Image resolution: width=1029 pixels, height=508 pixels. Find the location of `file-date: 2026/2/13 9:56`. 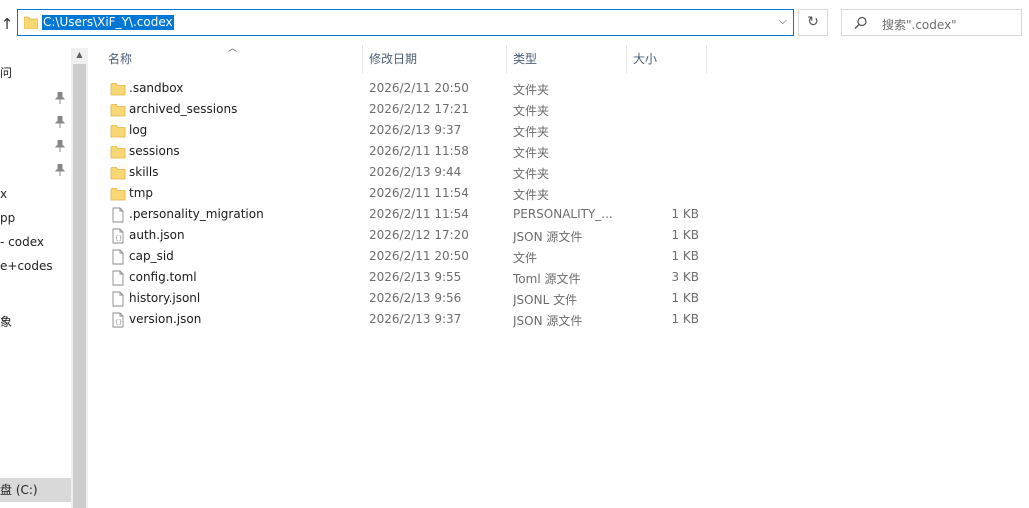

file-date: 2026/2/13 9:56 is located at coordinates (415, 298).